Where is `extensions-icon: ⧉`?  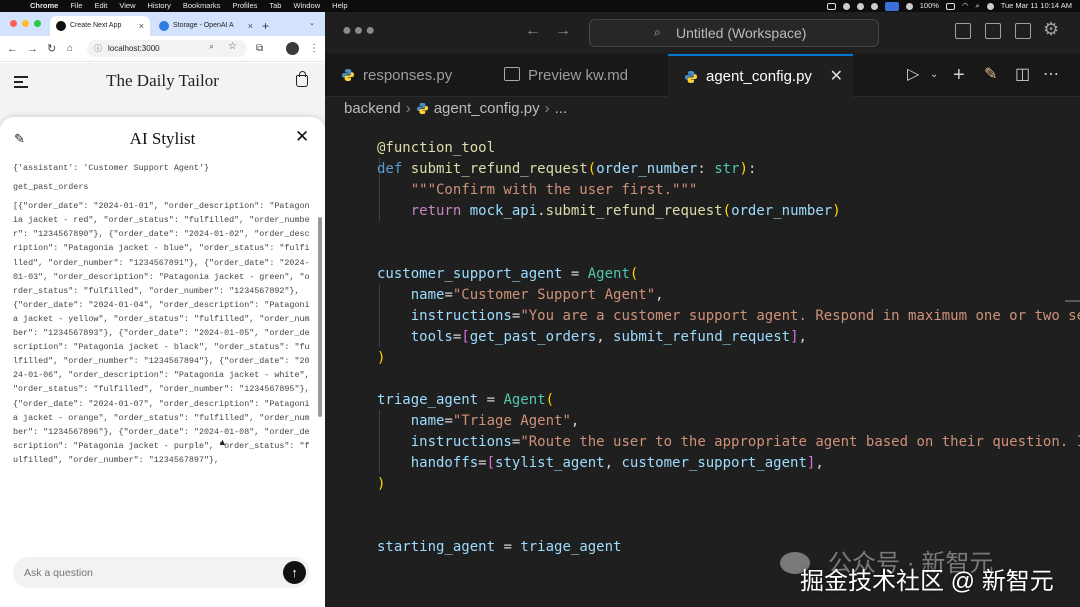
extensions-icon: ⧉ is located at coordinates (259, 49).